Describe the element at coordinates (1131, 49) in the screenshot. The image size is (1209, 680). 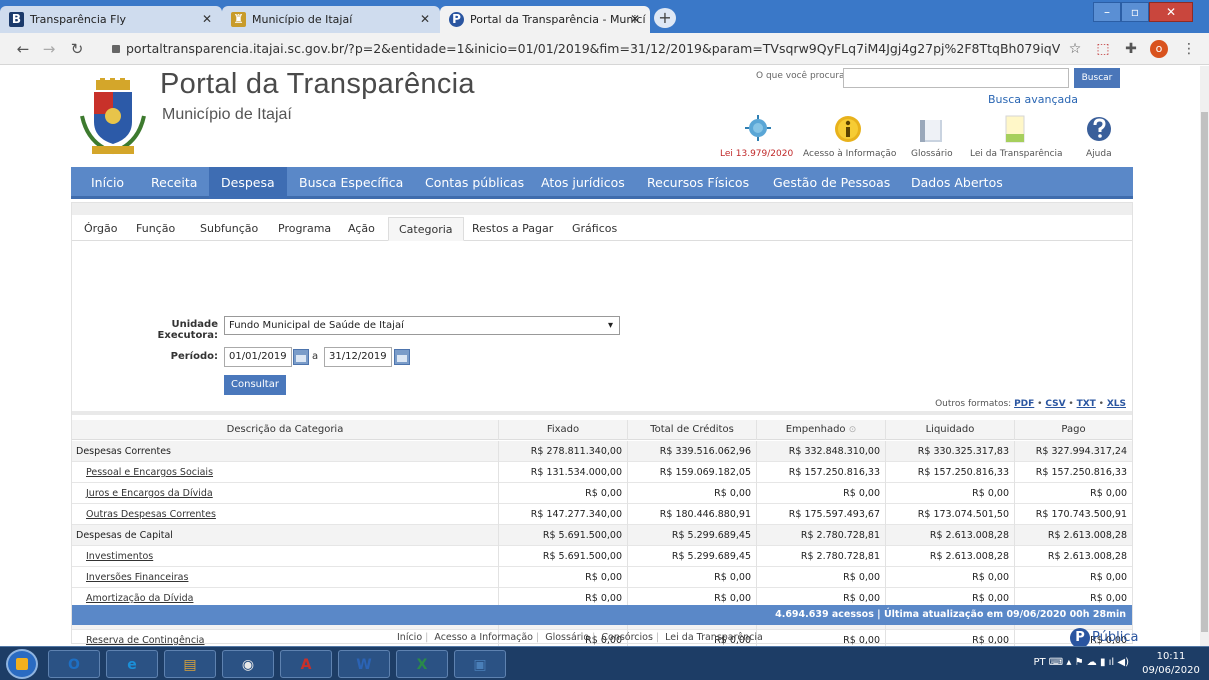
I see `puzzle-icon: ✚` at that location.